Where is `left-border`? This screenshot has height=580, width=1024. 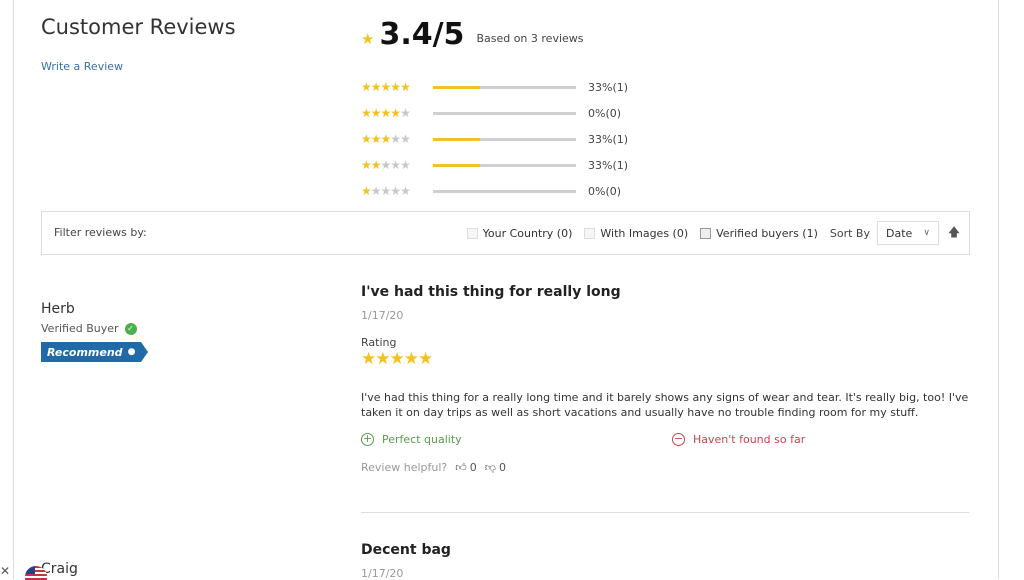
left-border is located at coordinates (13, 289).